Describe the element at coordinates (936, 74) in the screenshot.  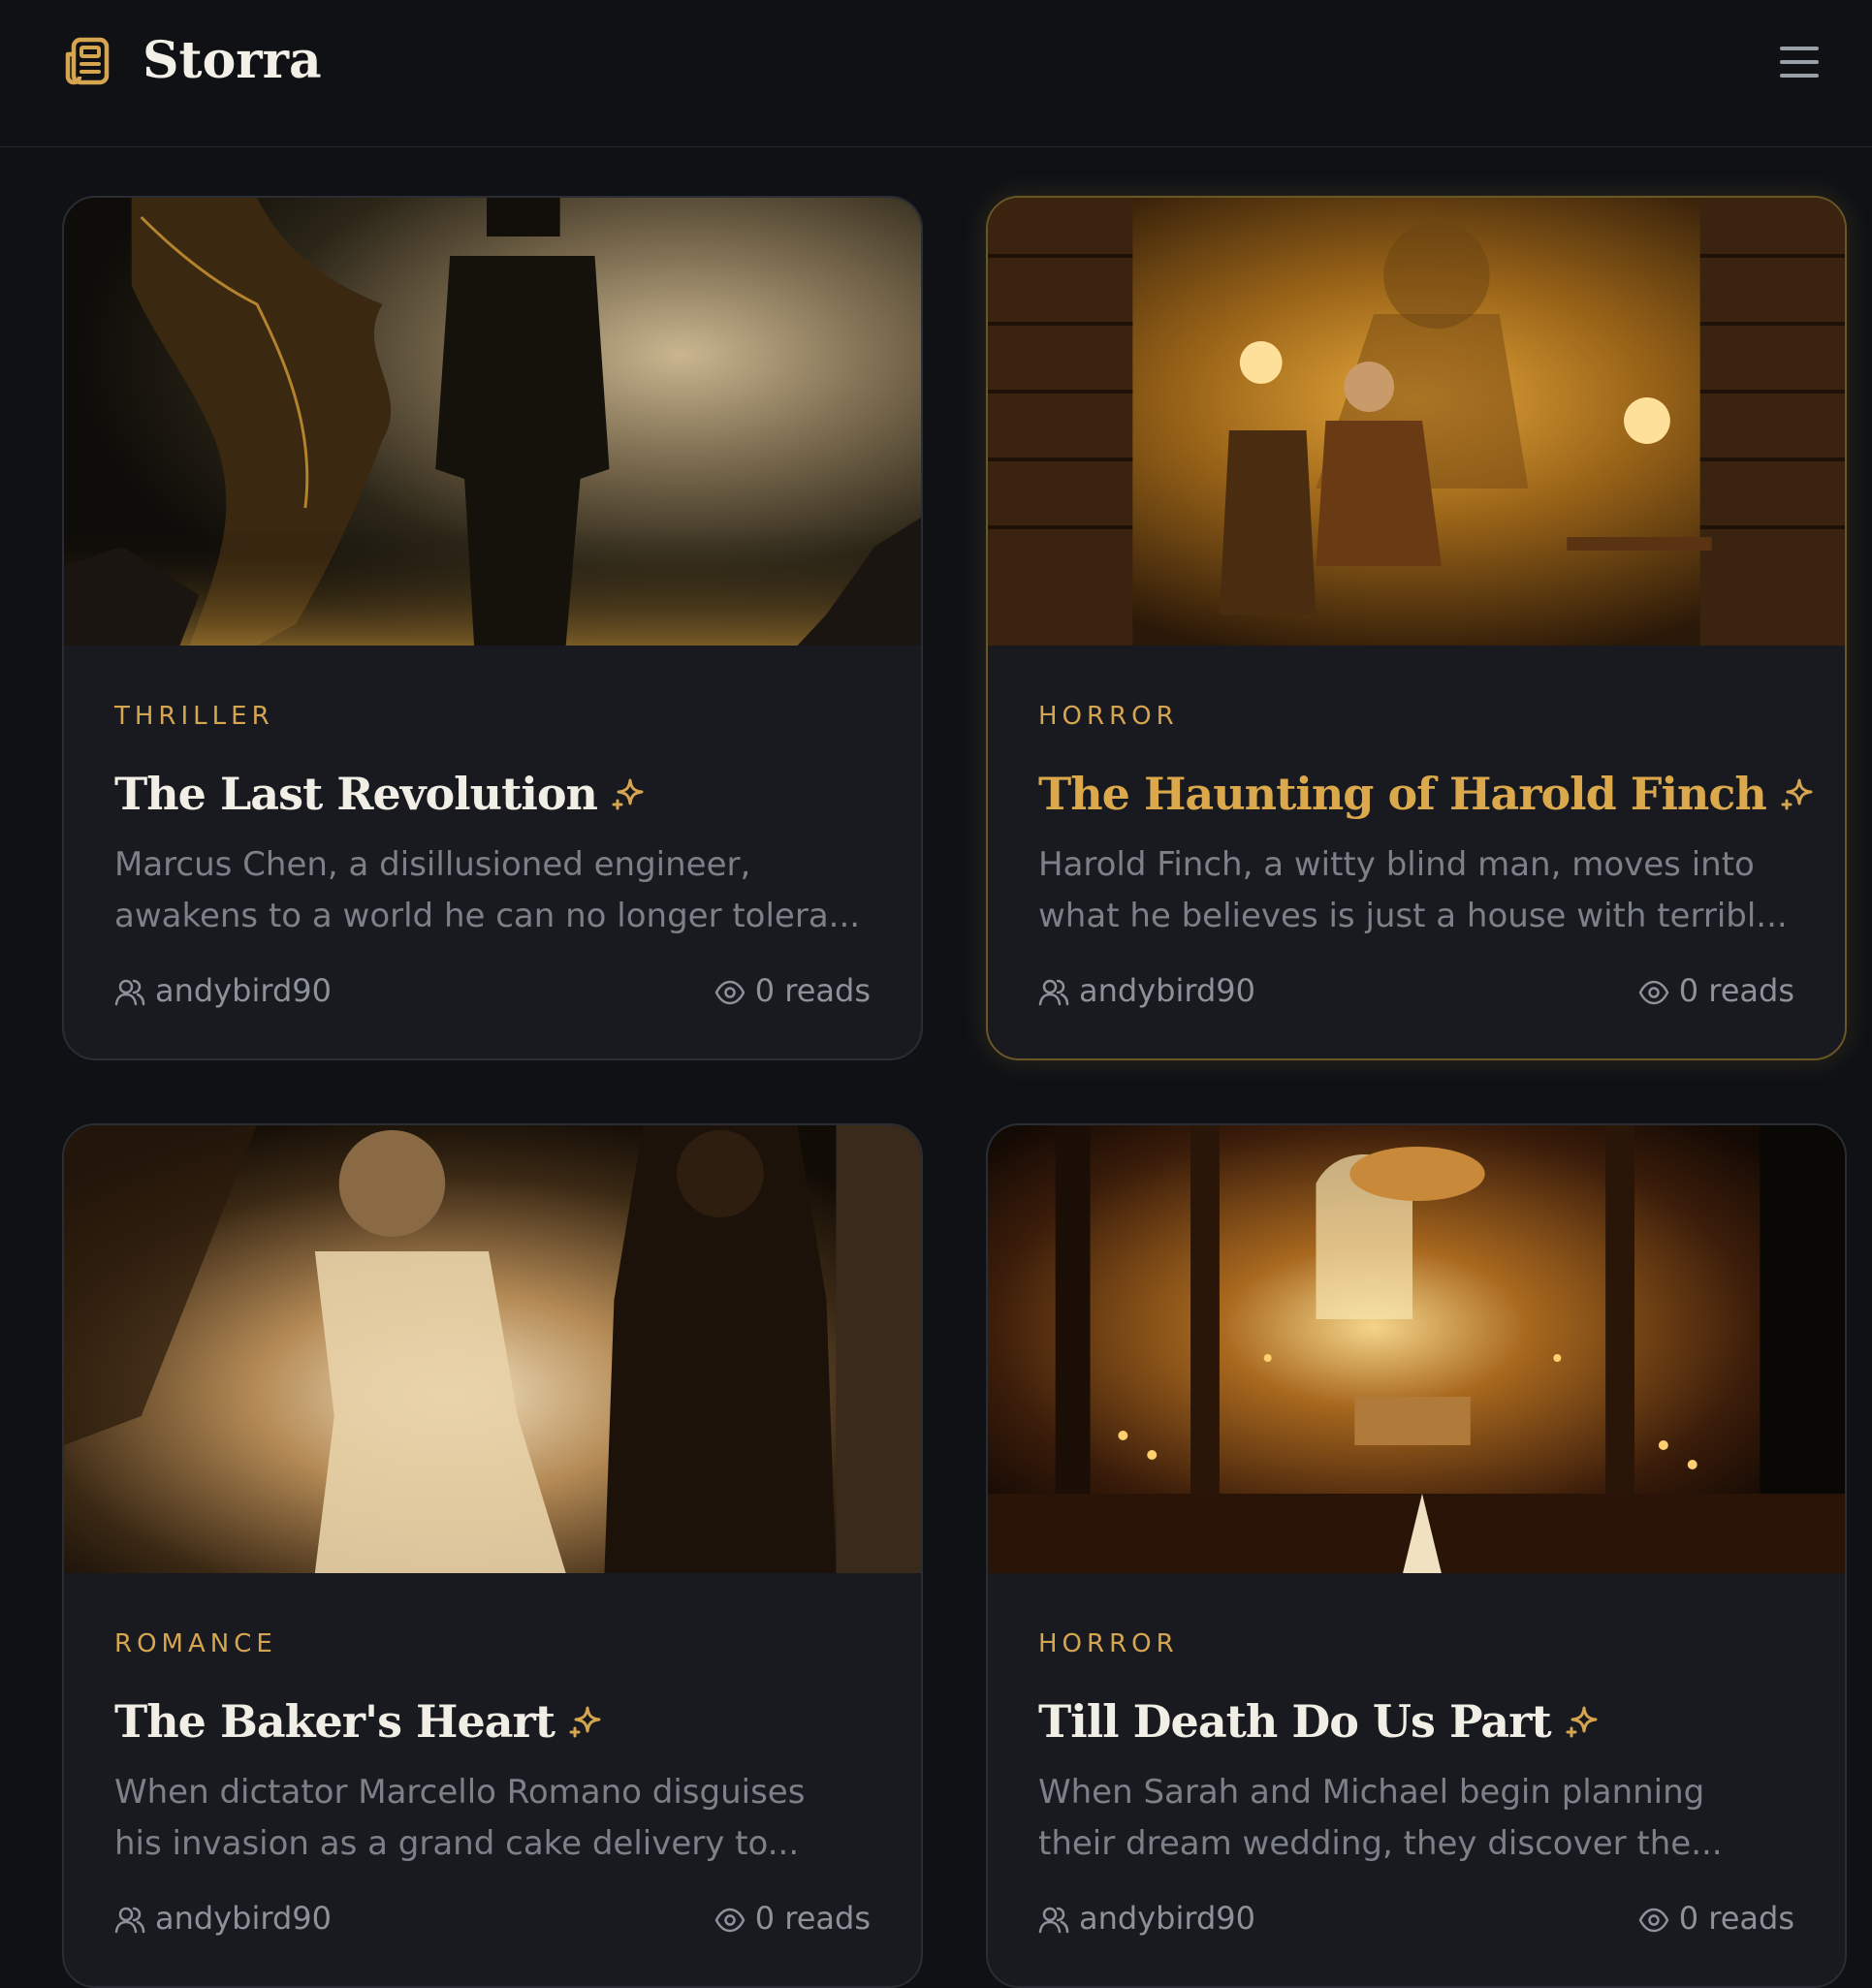
I see `top-bar: Storra` at that location.